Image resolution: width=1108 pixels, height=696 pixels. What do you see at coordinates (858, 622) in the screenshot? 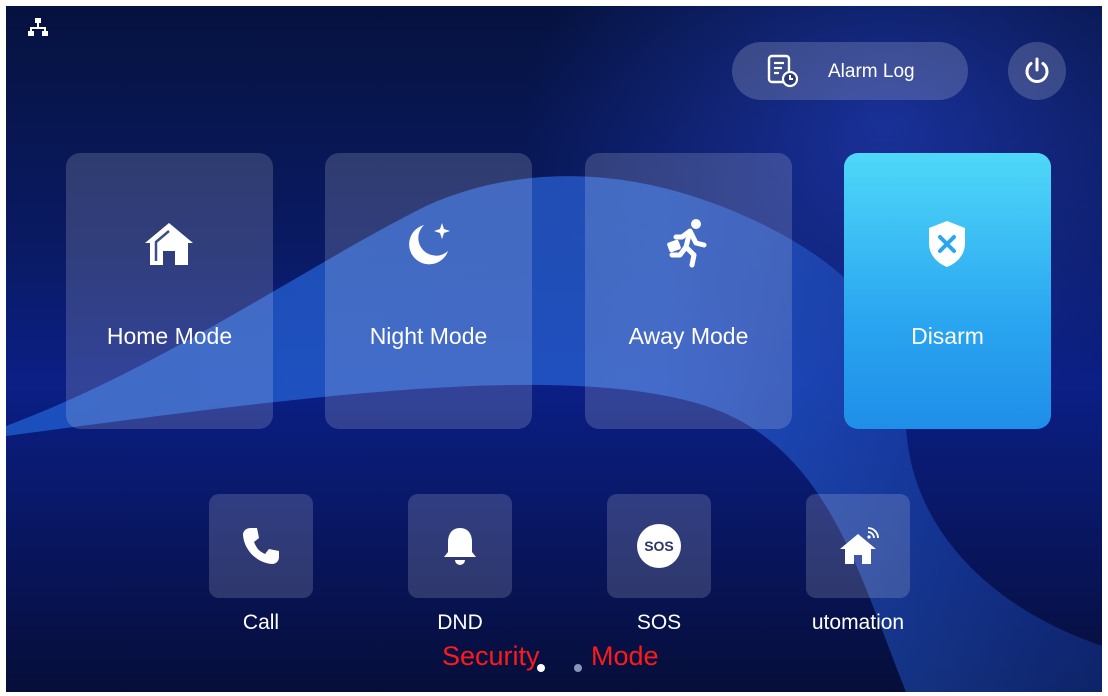
I see `automation-label: utomation` at bounding box center [858, 622].